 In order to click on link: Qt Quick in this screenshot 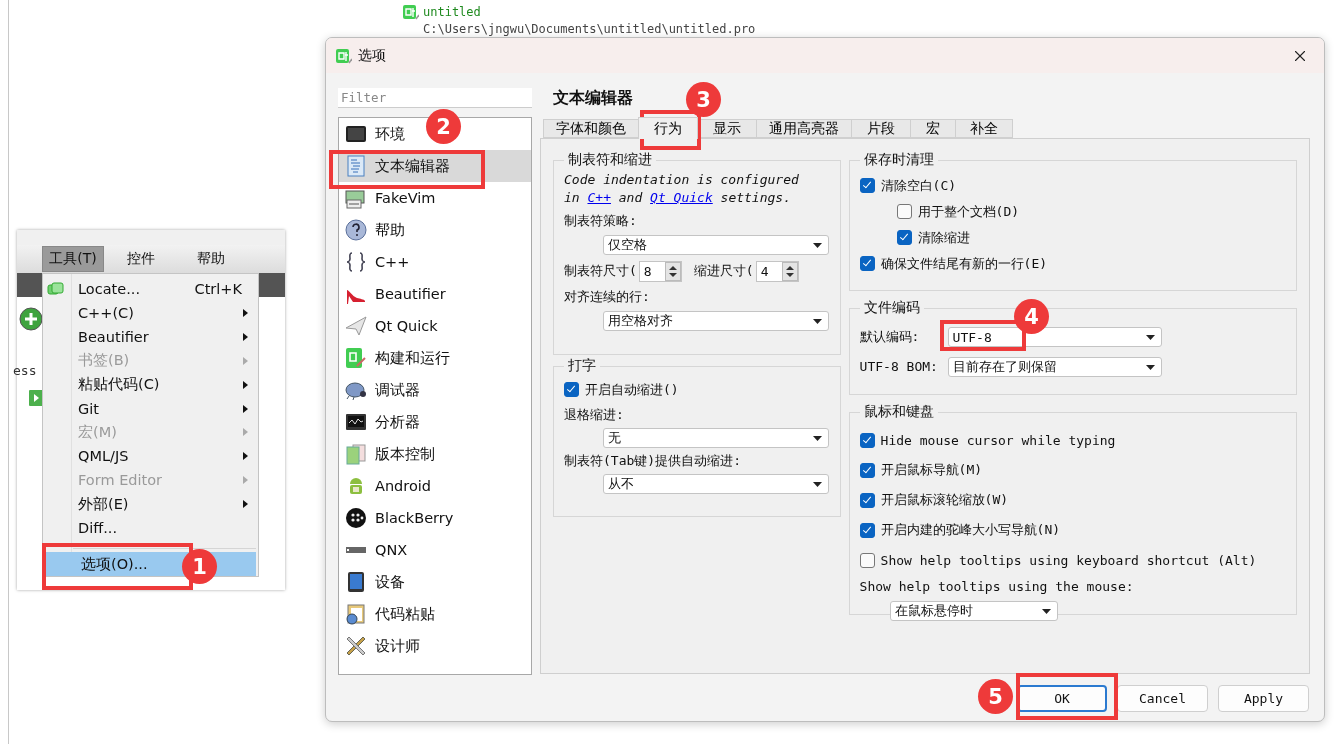, I will do `click(681, 197)`.